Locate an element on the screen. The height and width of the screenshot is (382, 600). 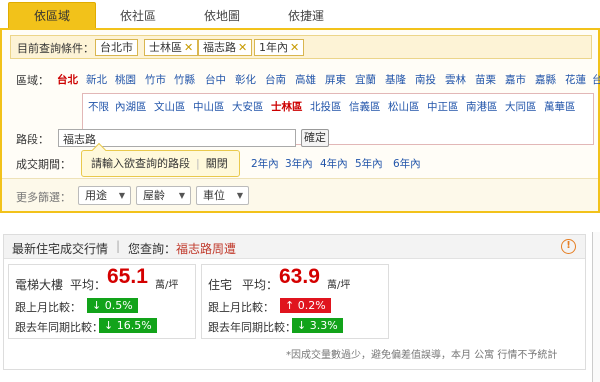
yoy-badge: ↓ 3.3% is located at coordinates (317, 325).